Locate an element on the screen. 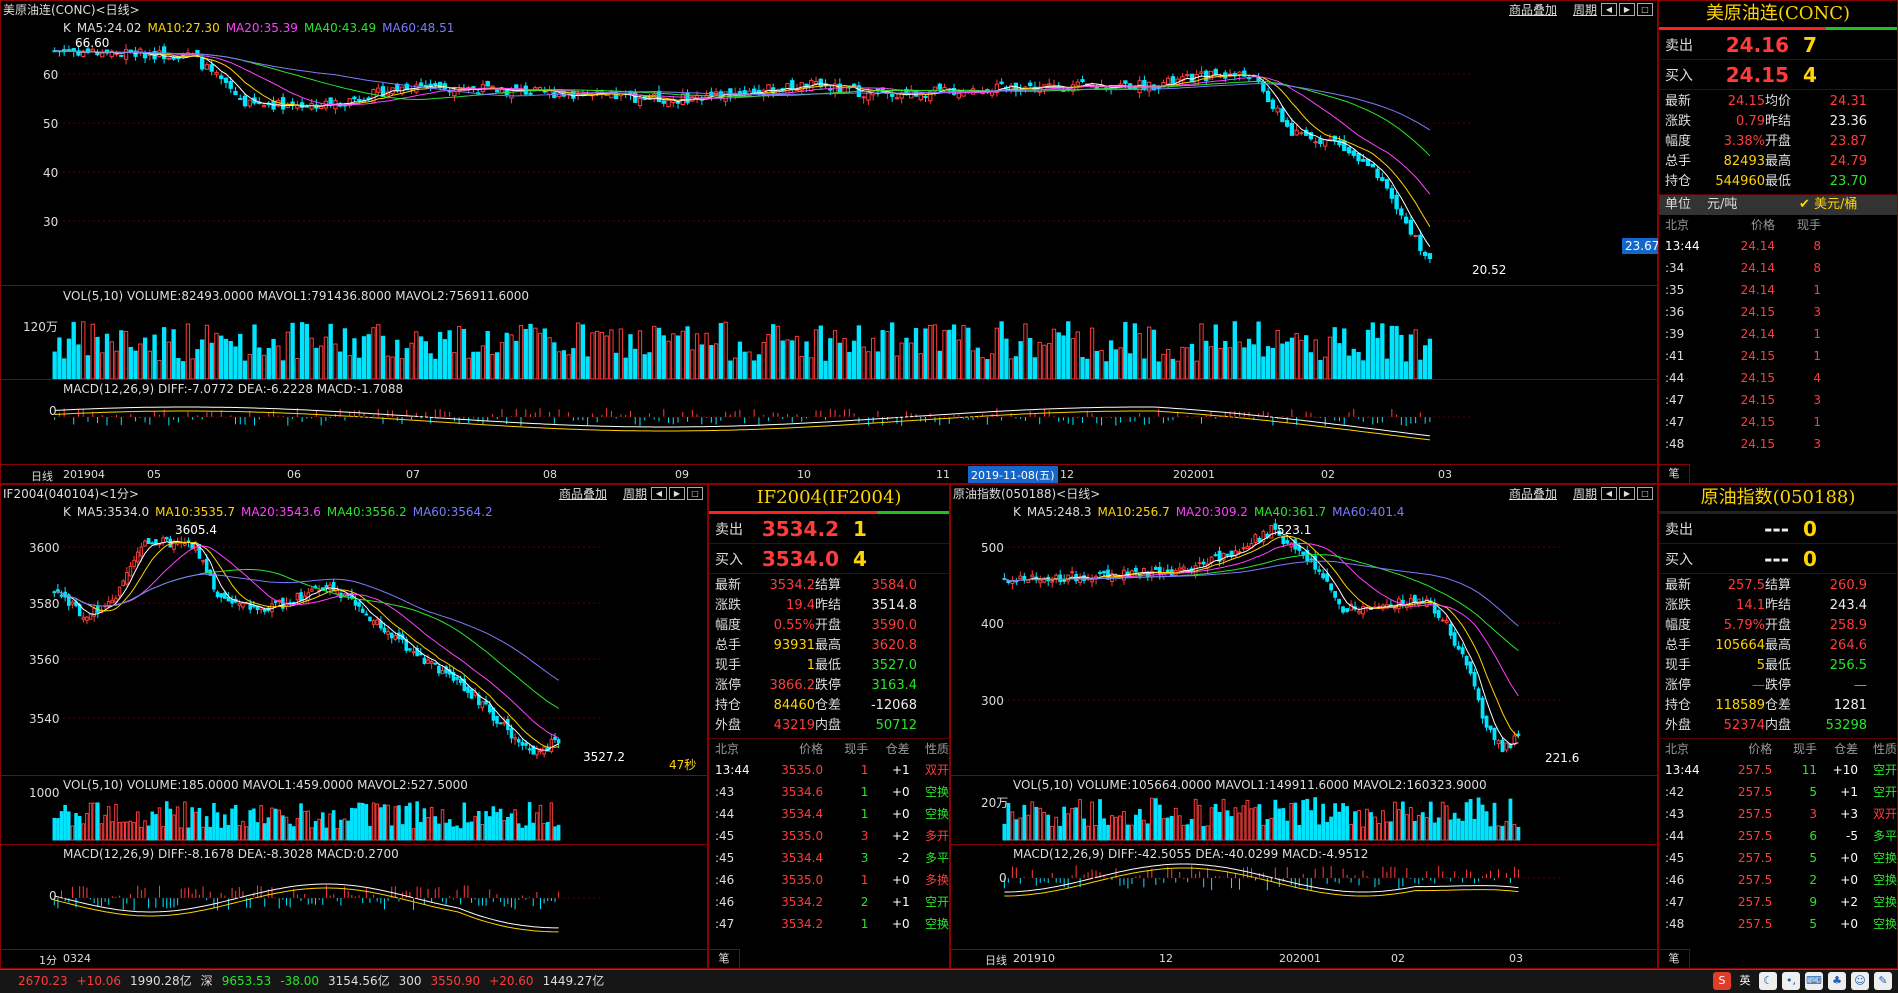 The width and height of the screenshot is (1898, 993). tick-cell: :47 is located at coordinates (1675, 400).